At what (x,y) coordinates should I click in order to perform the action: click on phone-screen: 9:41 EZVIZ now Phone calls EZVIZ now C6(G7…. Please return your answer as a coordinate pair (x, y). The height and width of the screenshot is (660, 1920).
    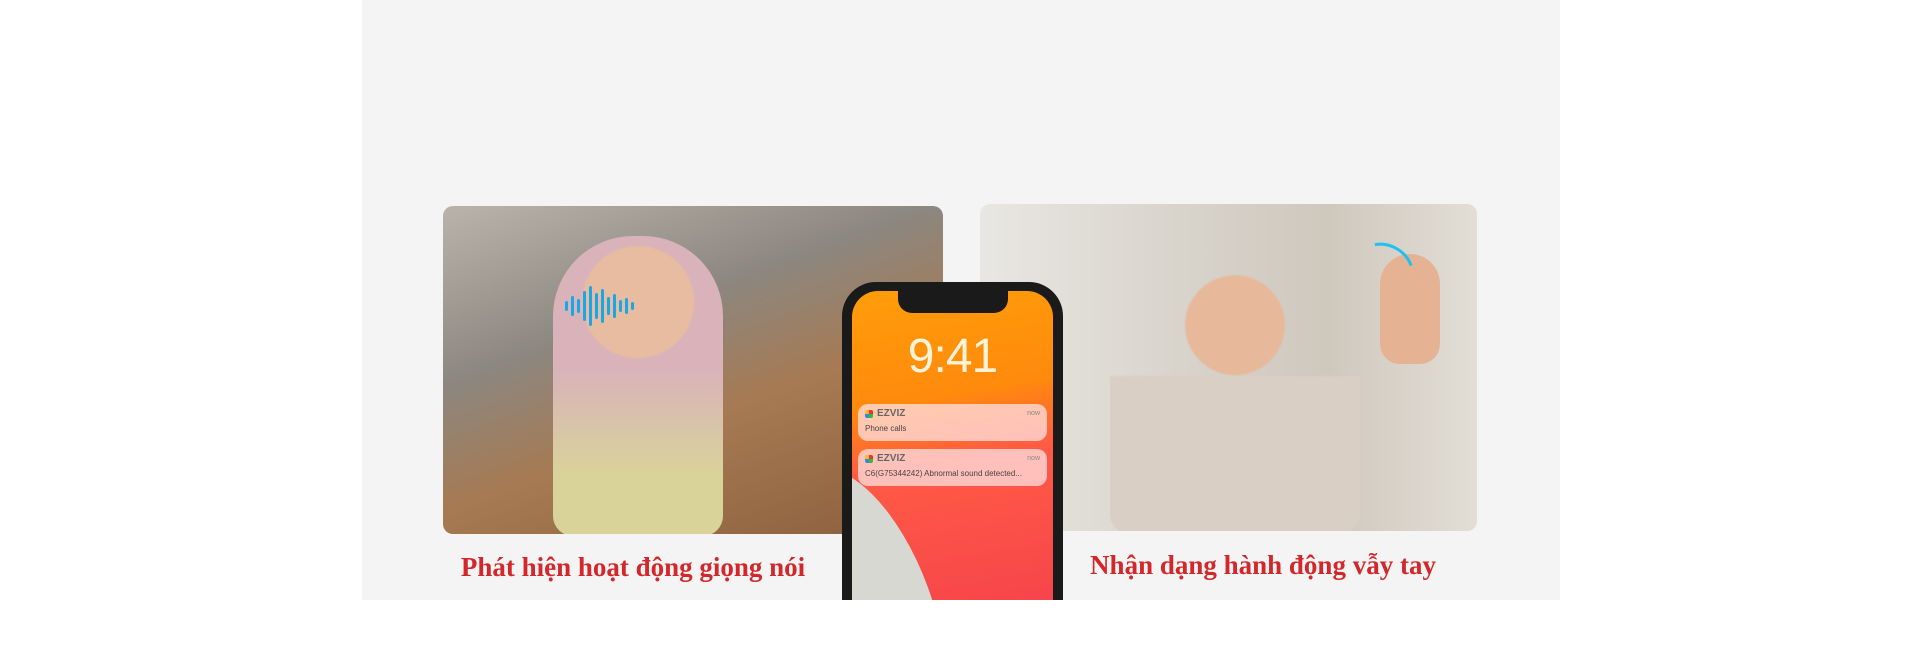
    Looking at the image, I should click on (952, 445).